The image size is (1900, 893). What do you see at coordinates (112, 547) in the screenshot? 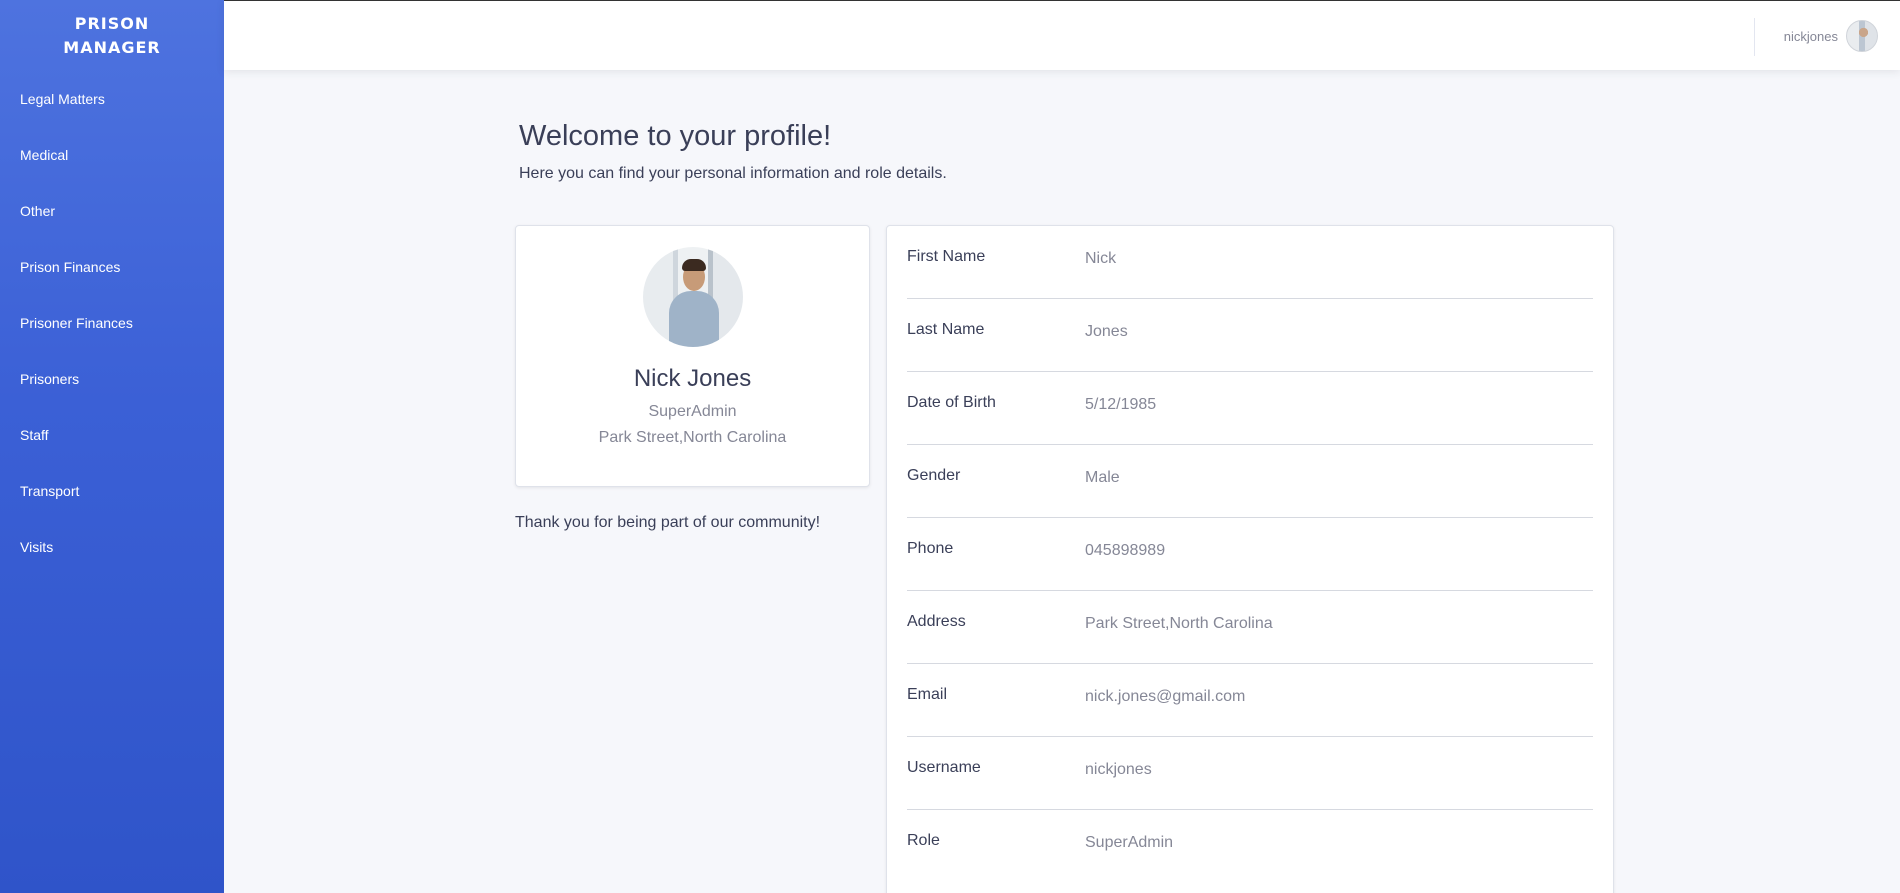
I see `sidebar-item-visits: Visits` at bounding box center [112, 547].